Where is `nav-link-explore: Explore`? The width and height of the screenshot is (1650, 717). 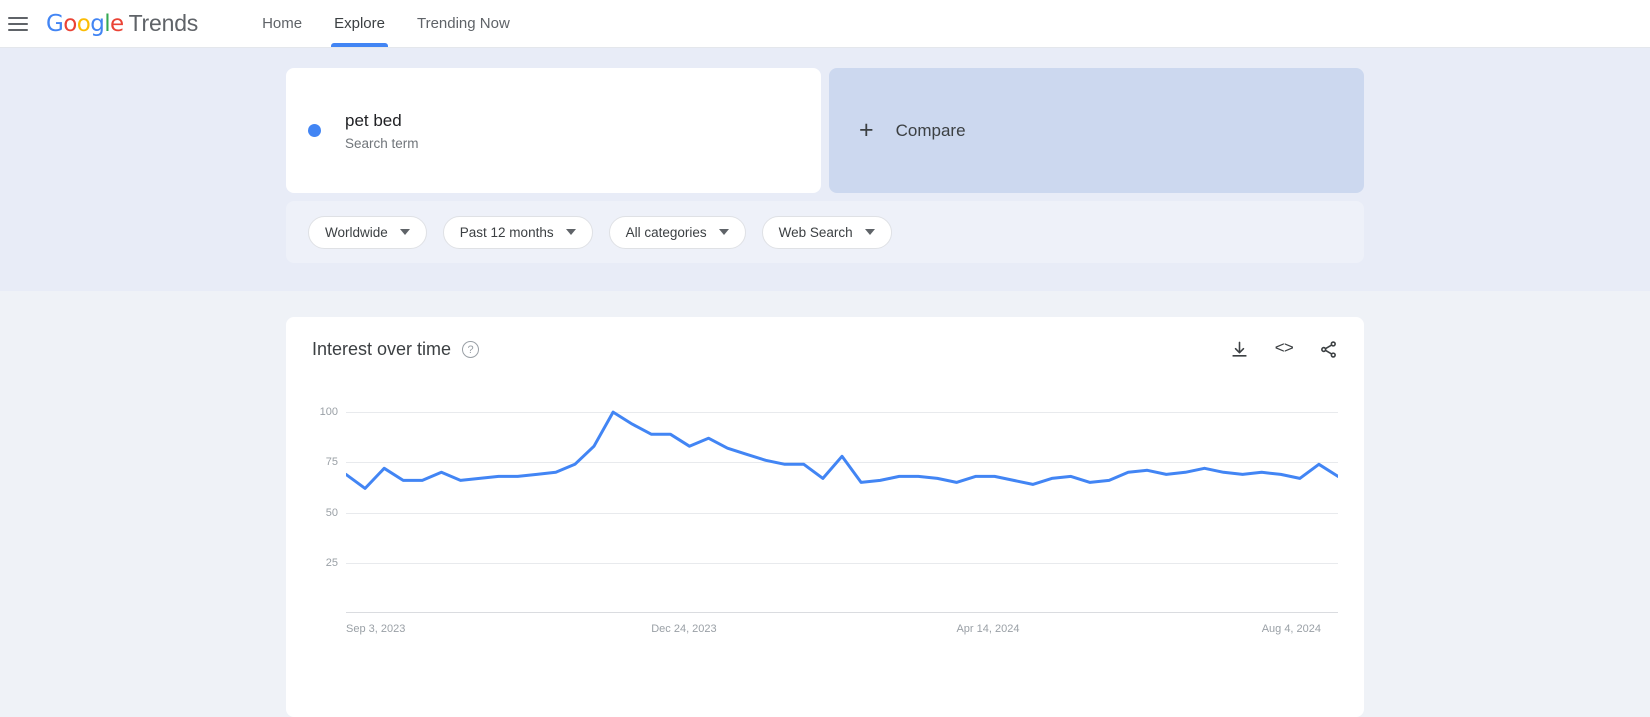
nav-link-explore: Explore is located at coordinates (359, 23).